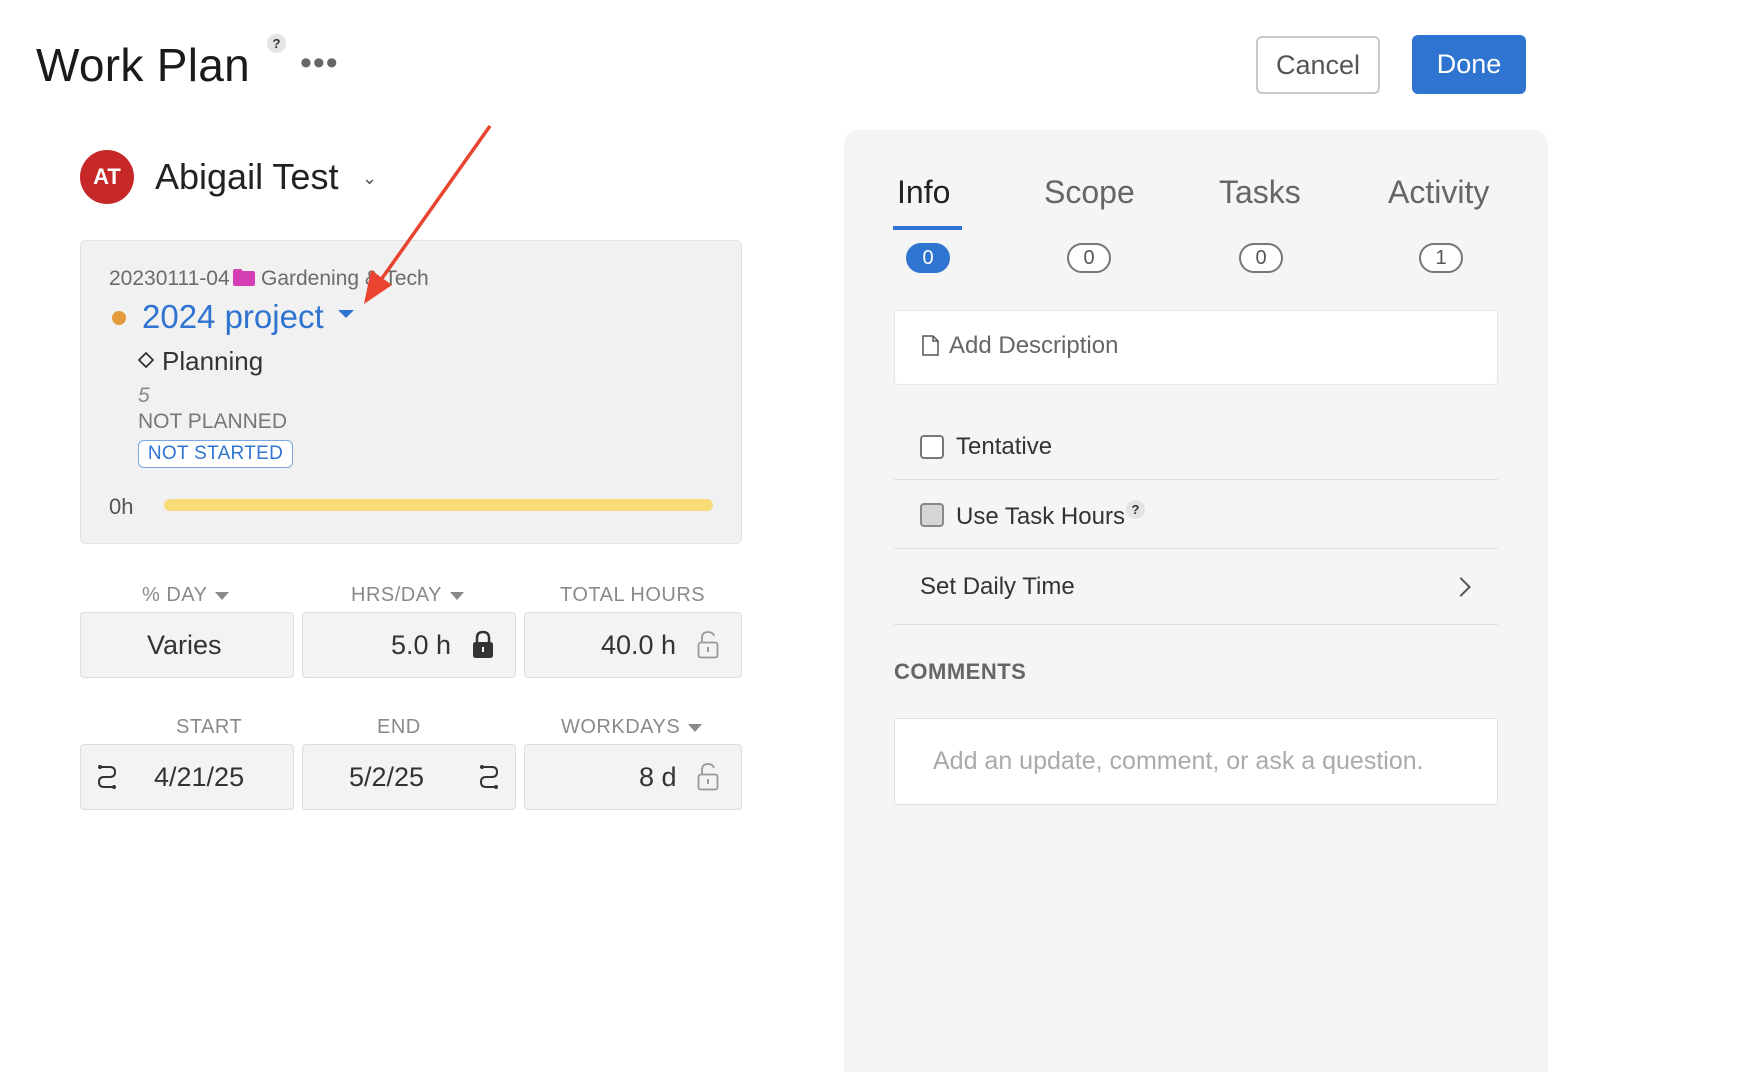 The width and height of the screenshot is (1762, 1072). I want to click on diamond-icon, so click(146, 360).